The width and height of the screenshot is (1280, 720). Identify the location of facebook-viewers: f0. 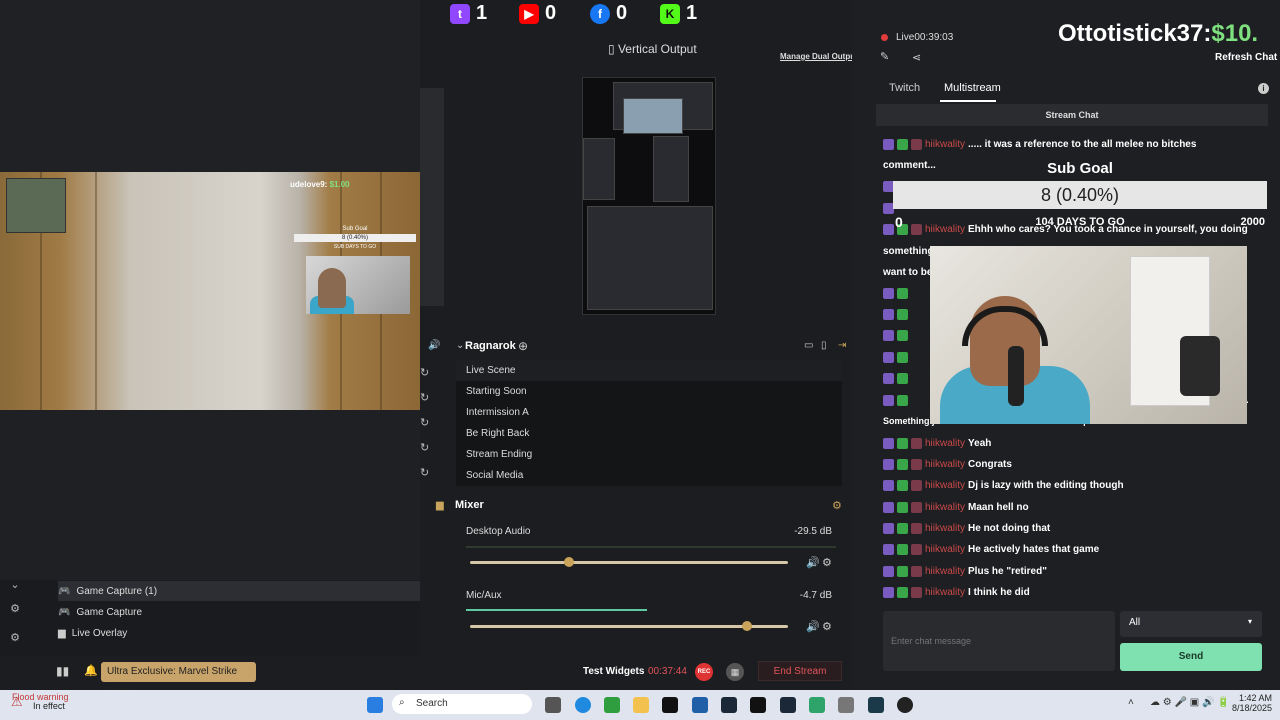
(608, 13).